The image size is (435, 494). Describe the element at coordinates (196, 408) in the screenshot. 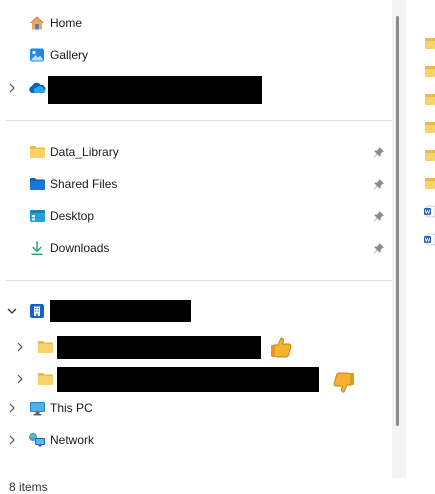

I see `nav-item-this-pc: This PC` at that location.